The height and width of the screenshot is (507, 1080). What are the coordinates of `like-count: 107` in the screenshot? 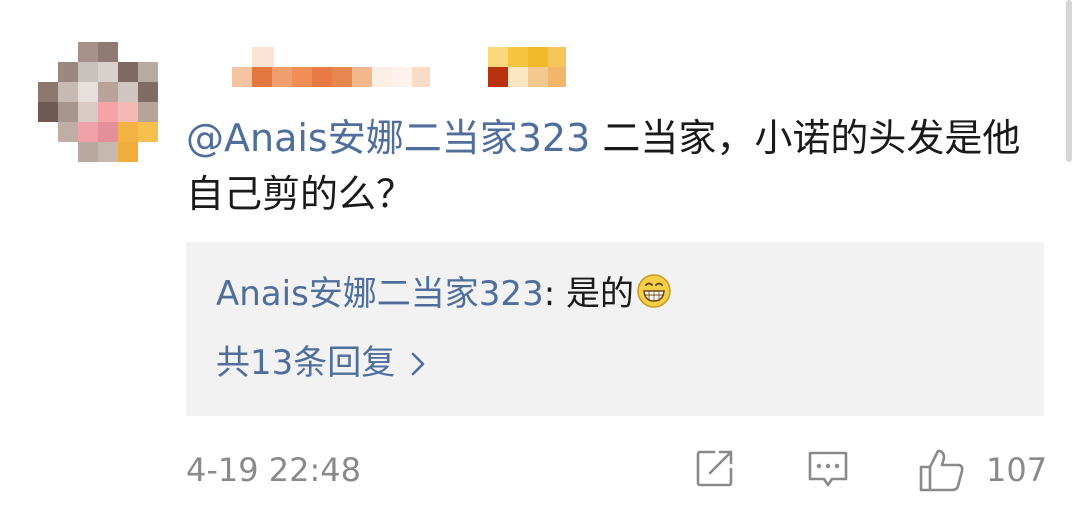 It's located at (1017, 470).